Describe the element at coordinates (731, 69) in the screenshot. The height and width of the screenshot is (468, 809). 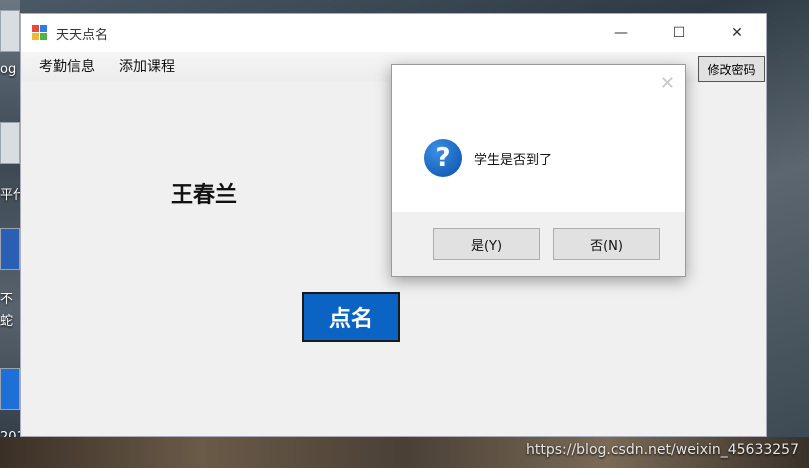
I see `change-password-button: 修改密码` at that location.